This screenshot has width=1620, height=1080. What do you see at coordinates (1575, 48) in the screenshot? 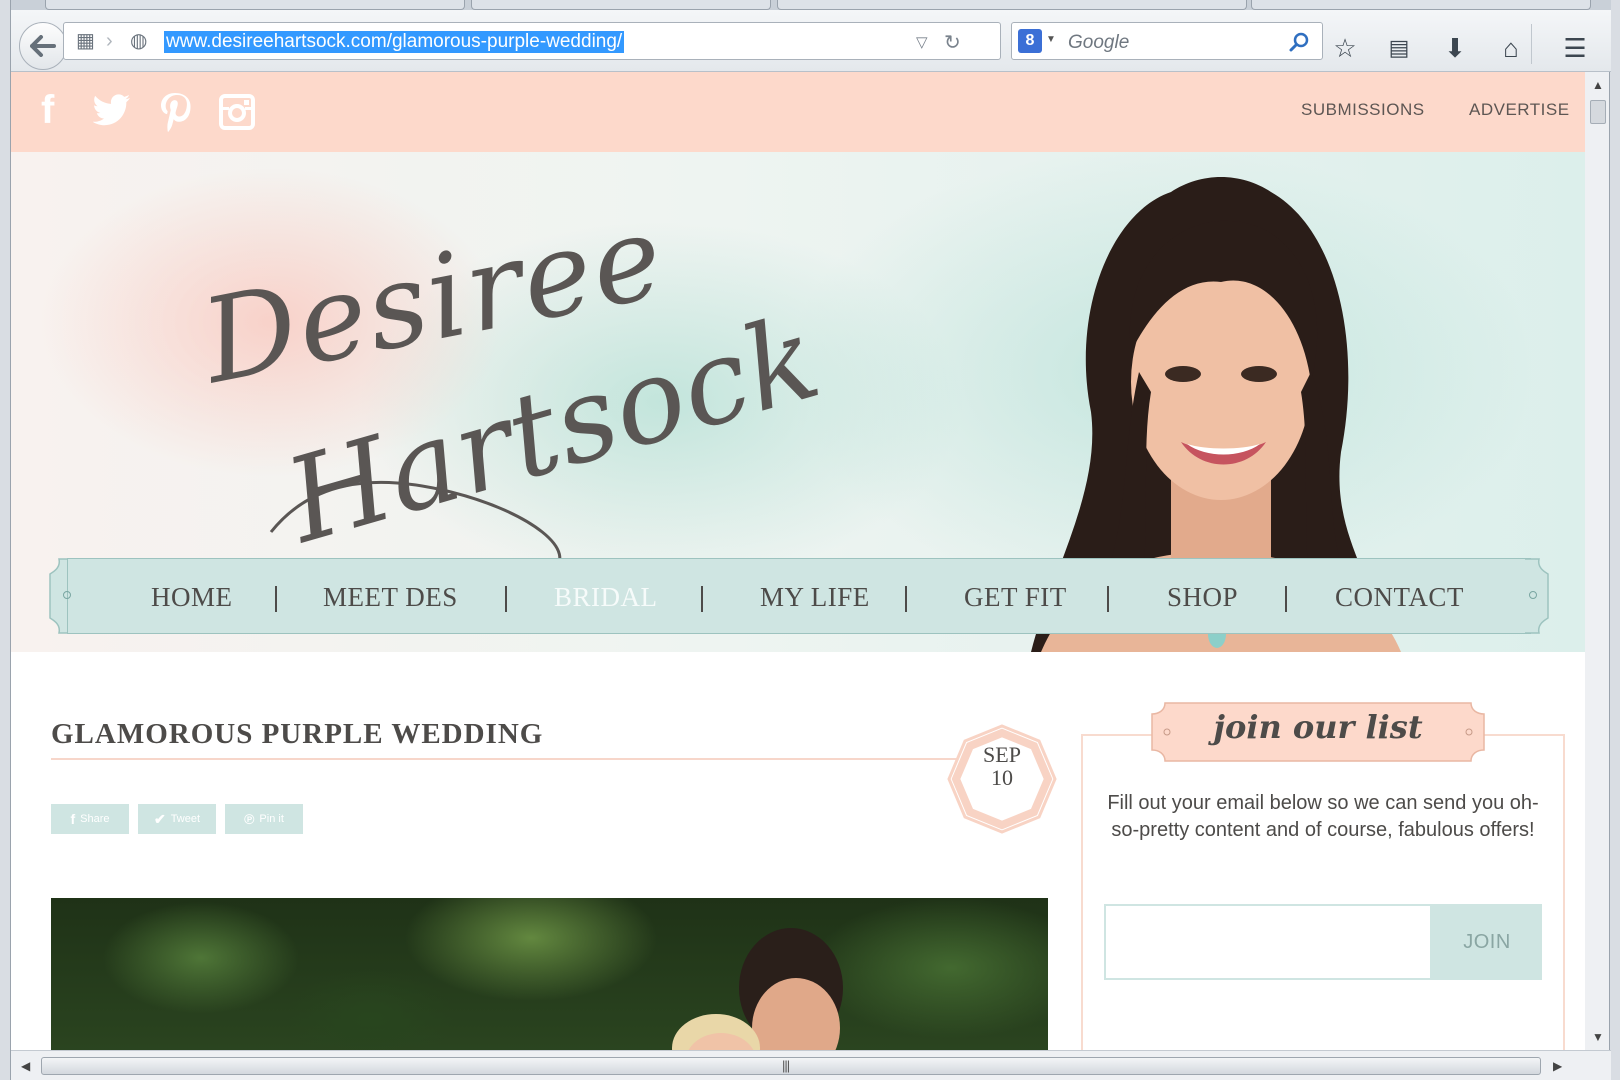
I see `menu-icon: ☰` at bounding box center [1575, 48].